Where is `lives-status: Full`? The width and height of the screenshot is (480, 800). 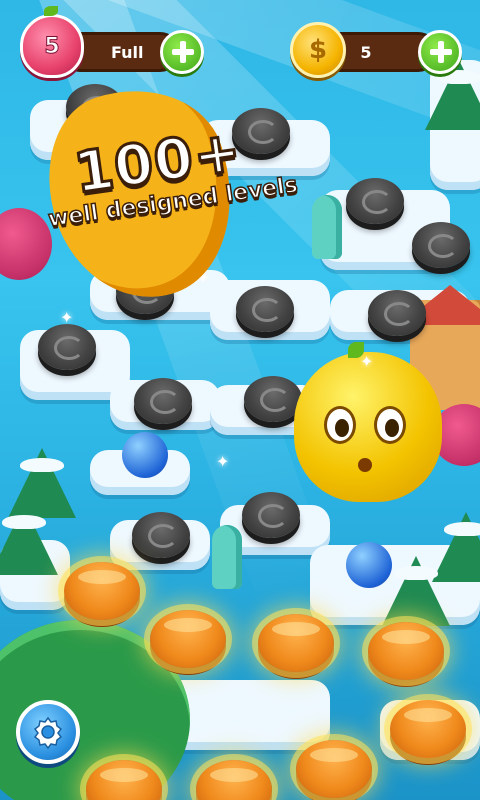
lives-status: Full is located at coordinates (127, 52).